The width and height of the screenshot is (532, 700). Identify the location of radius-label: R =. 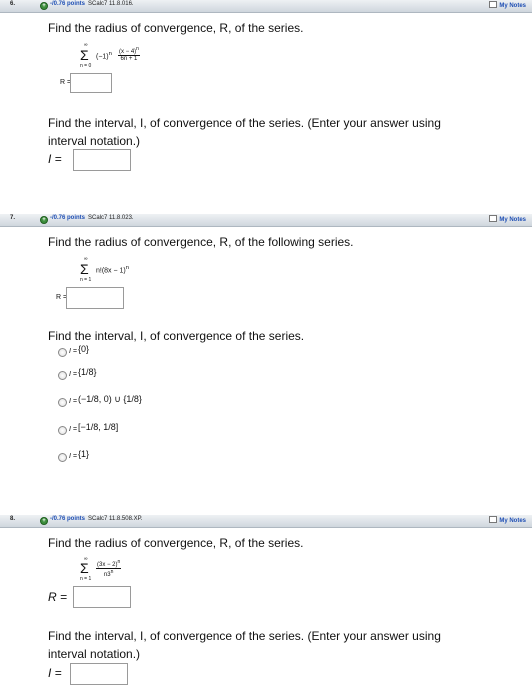
(58, 597).